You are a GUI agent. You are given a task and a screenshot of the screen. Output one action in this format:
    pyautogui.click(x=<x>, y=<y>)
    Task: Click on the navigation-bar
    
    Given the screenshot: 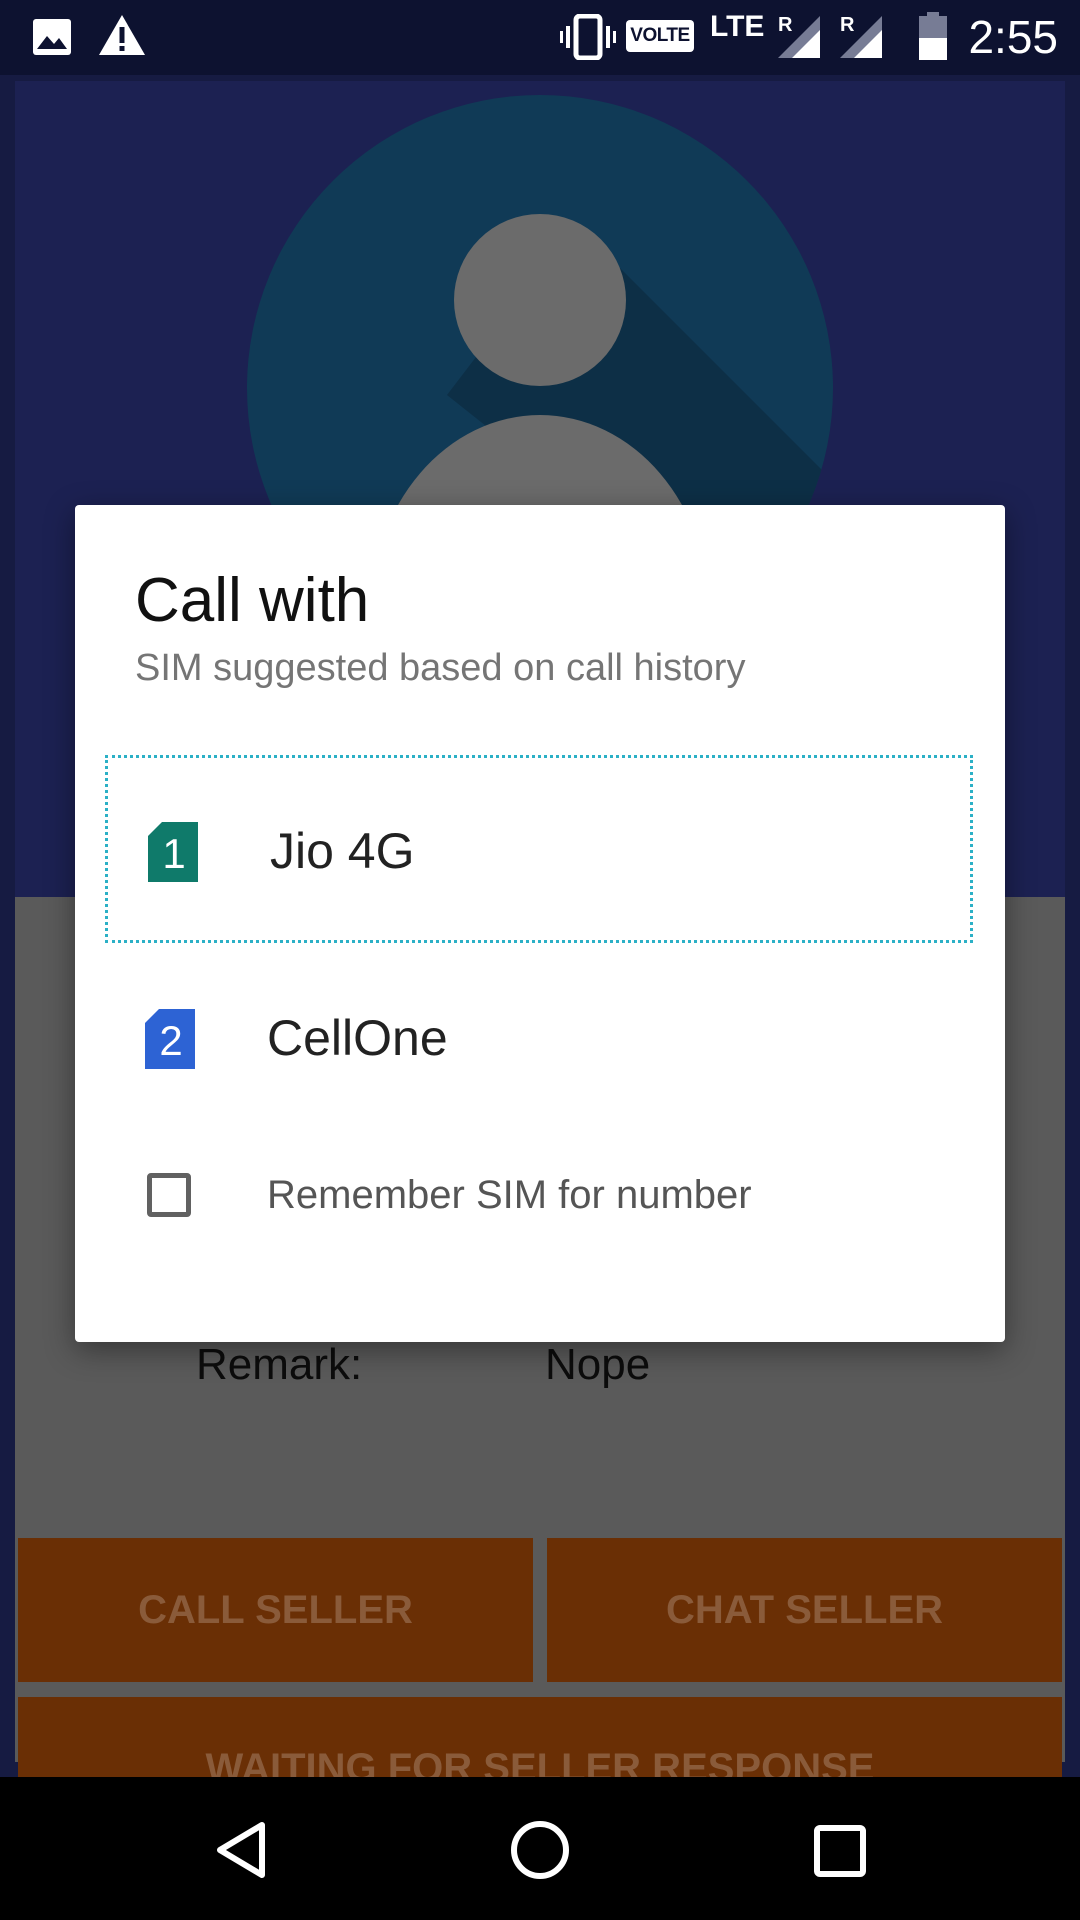 What is the action you would take?
    pyautogui.click(x=540, y=1848)
    